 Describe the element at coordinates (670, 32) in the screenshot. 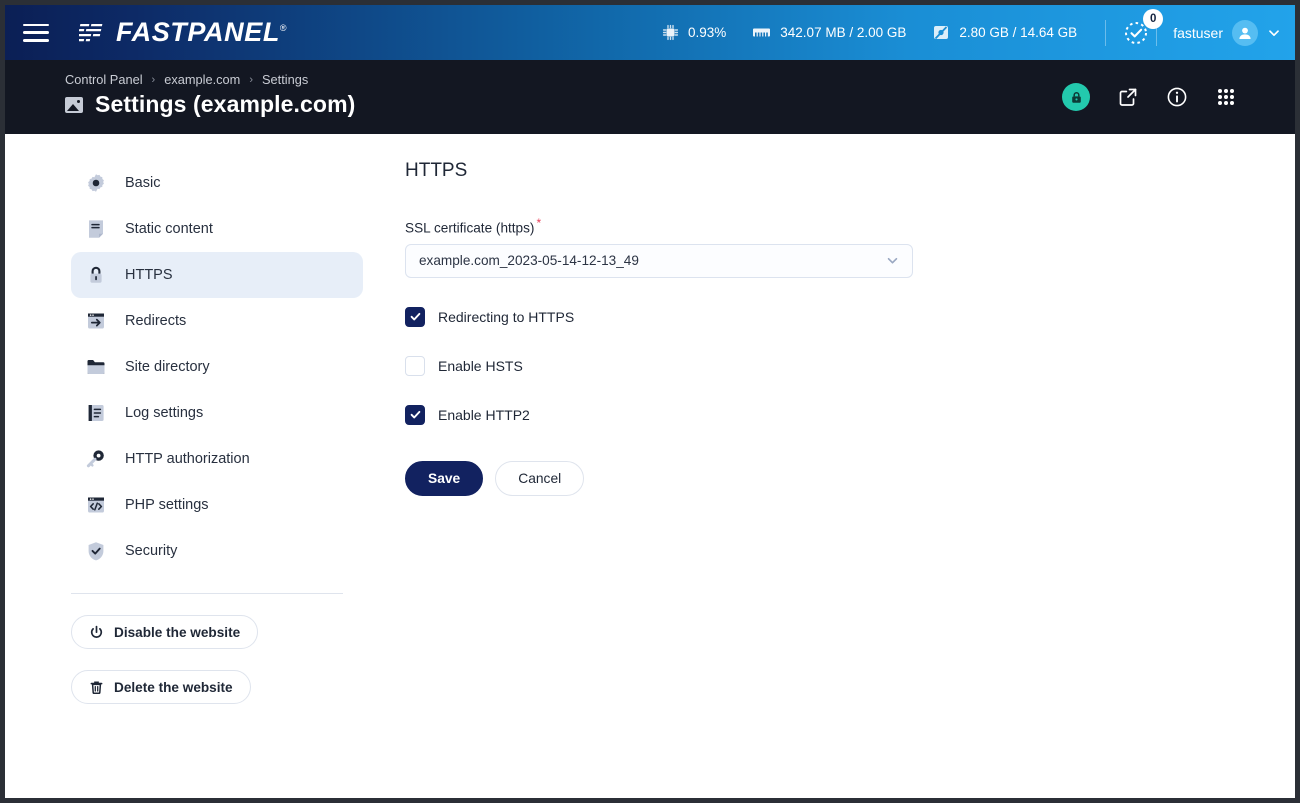

I see `cpu-icon` at that location.